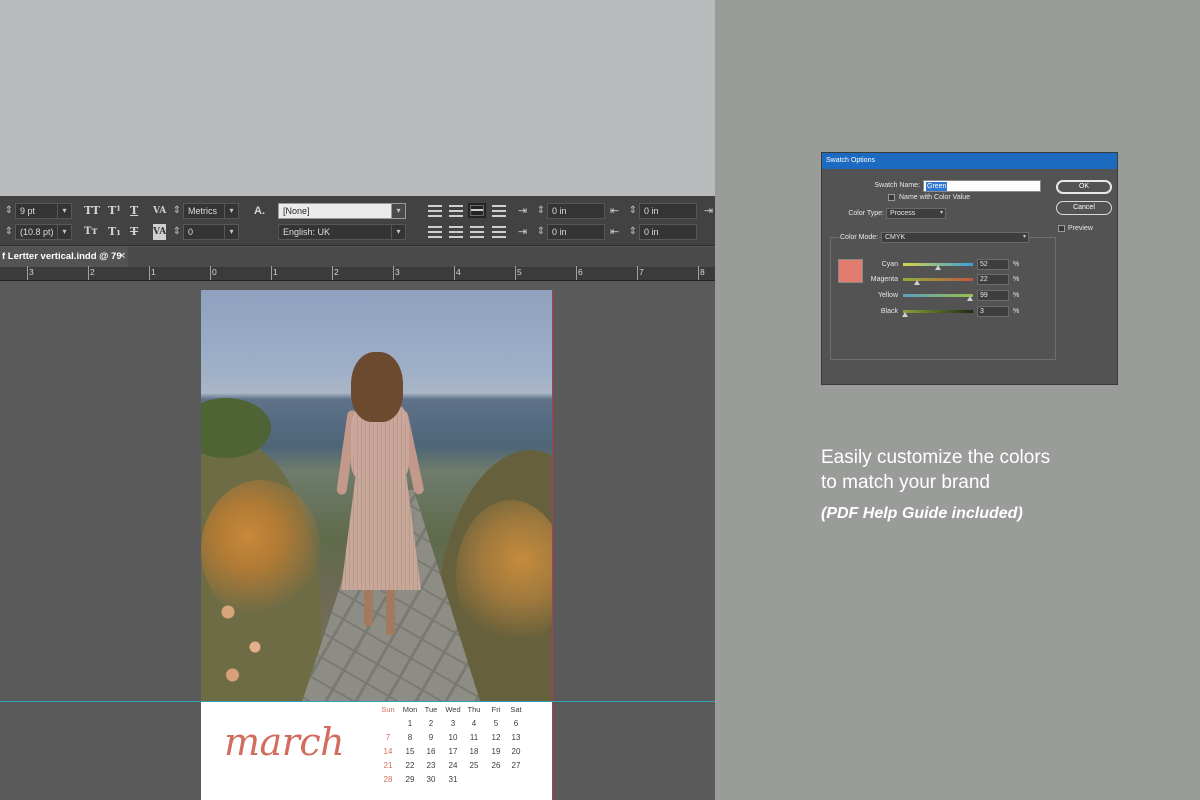 The image size is (1200, 800). I want to click on strikethrough-icon: T, so click(134, 232).